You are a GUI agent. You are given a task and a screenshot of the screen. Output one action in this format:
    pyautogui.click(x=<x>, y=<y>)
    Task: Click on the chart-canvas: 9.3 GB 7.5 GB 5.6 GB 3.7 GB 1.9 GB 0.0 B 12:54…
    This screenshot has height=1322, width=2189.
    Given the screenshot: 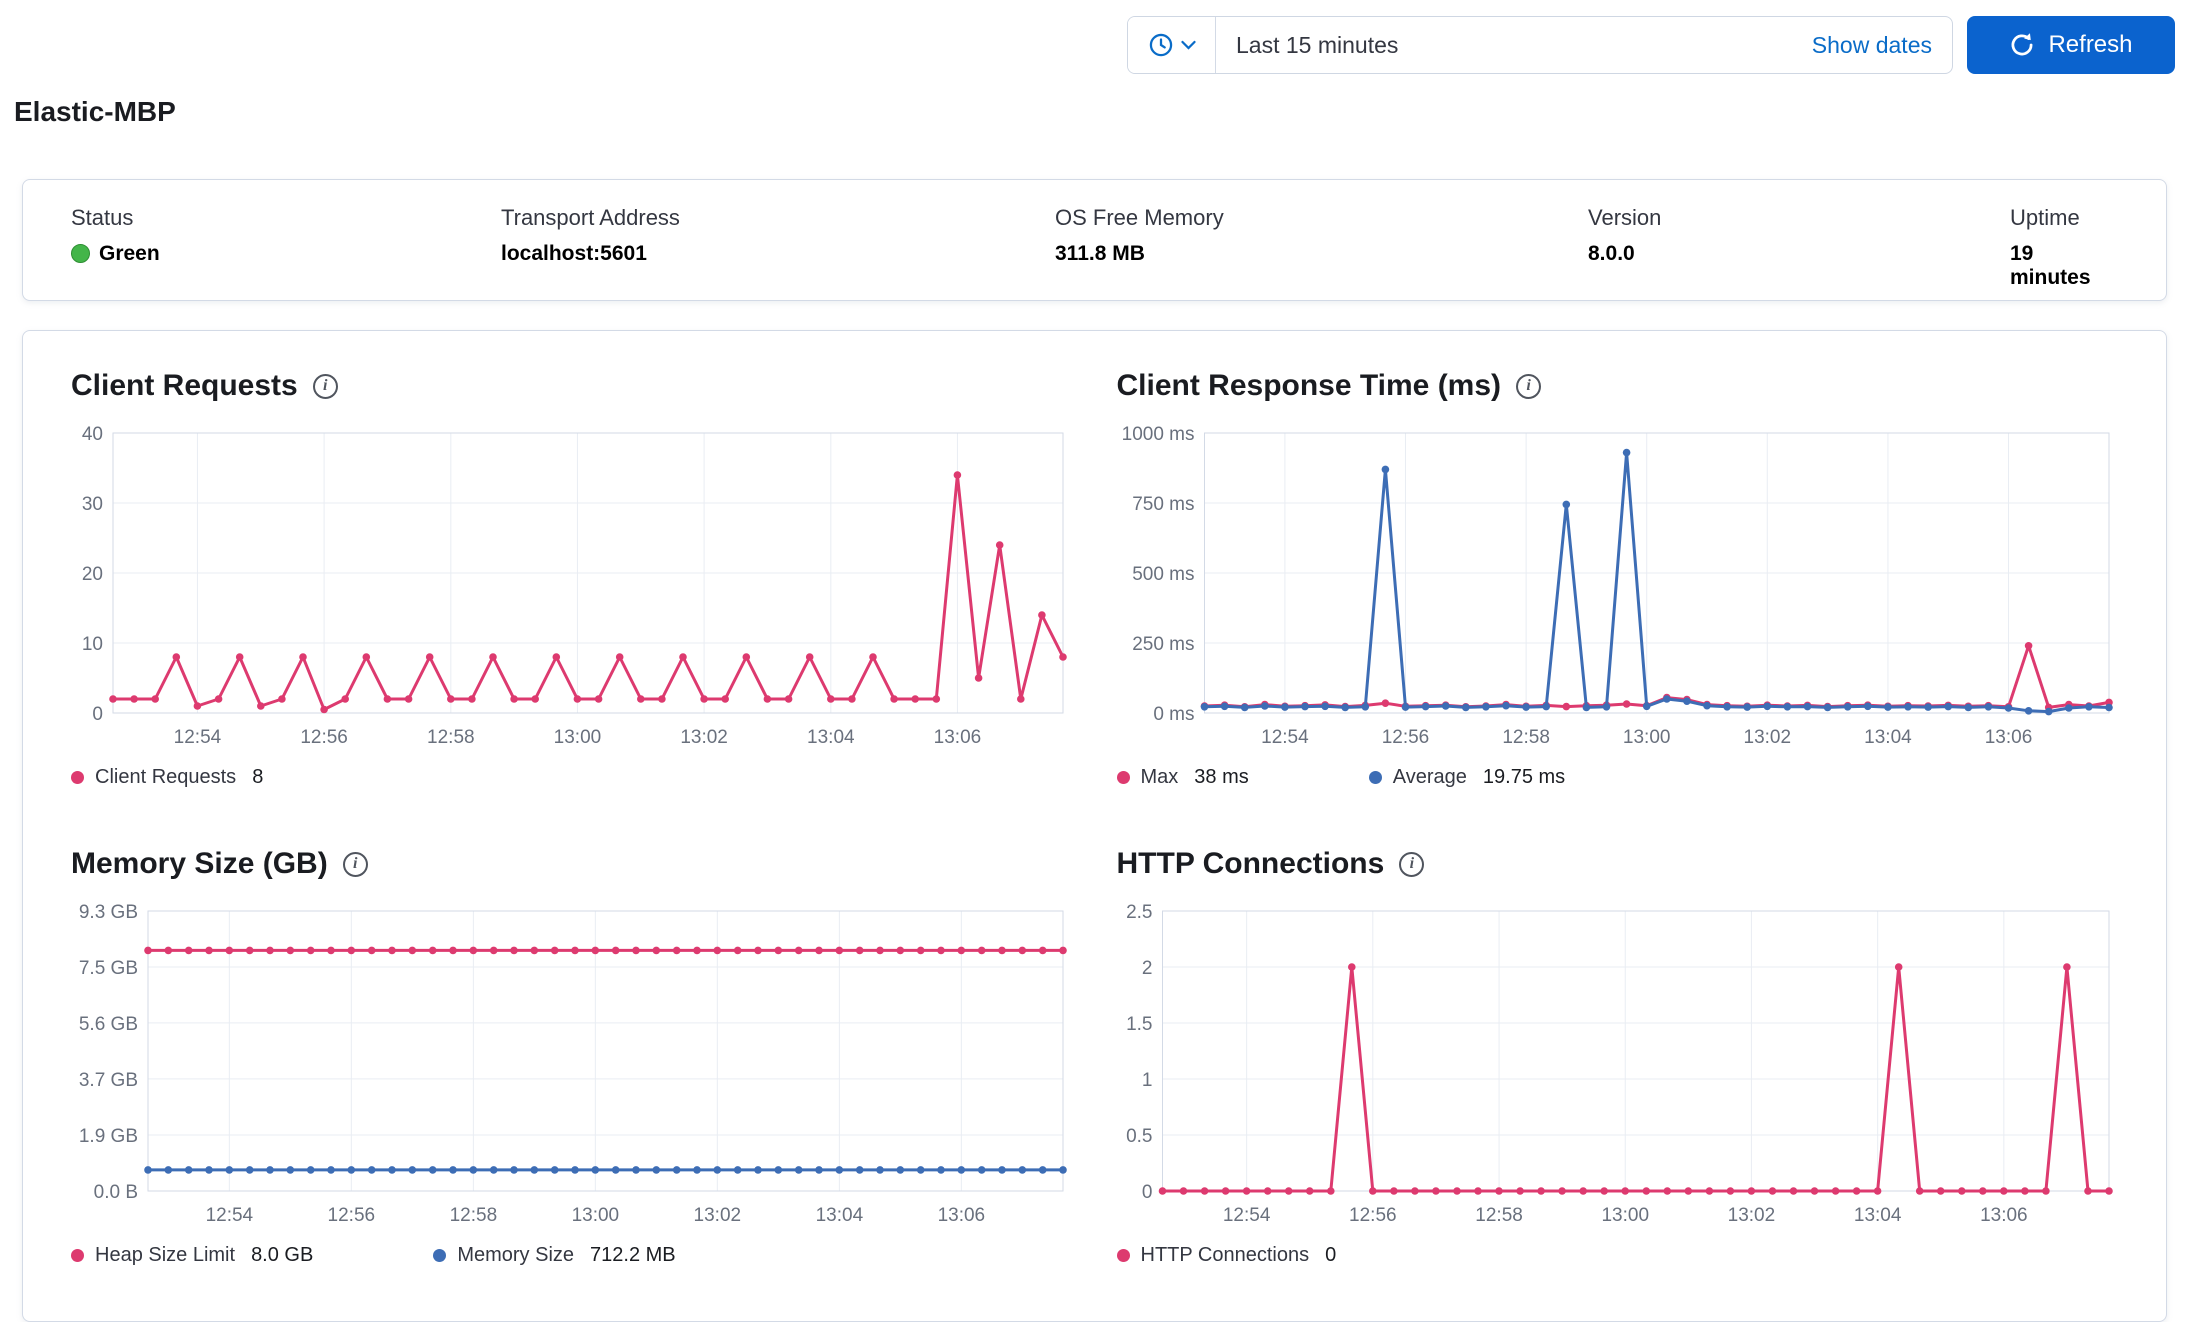 What is the action you would take?
    pyautogui.click(x=573, y=1064)
    